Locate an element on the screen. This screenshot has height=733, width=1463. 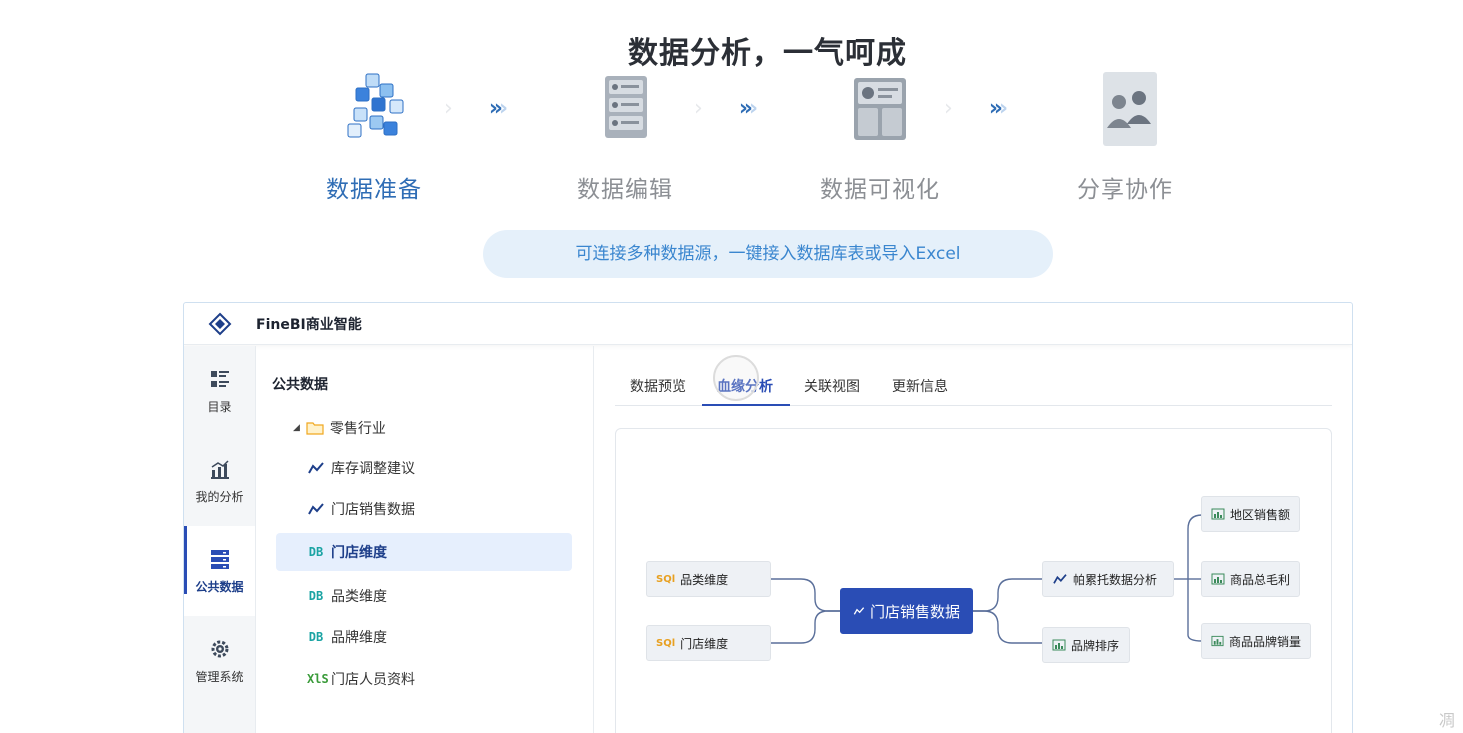
step-label: 数据准备 is located at coordinates (374, 190).